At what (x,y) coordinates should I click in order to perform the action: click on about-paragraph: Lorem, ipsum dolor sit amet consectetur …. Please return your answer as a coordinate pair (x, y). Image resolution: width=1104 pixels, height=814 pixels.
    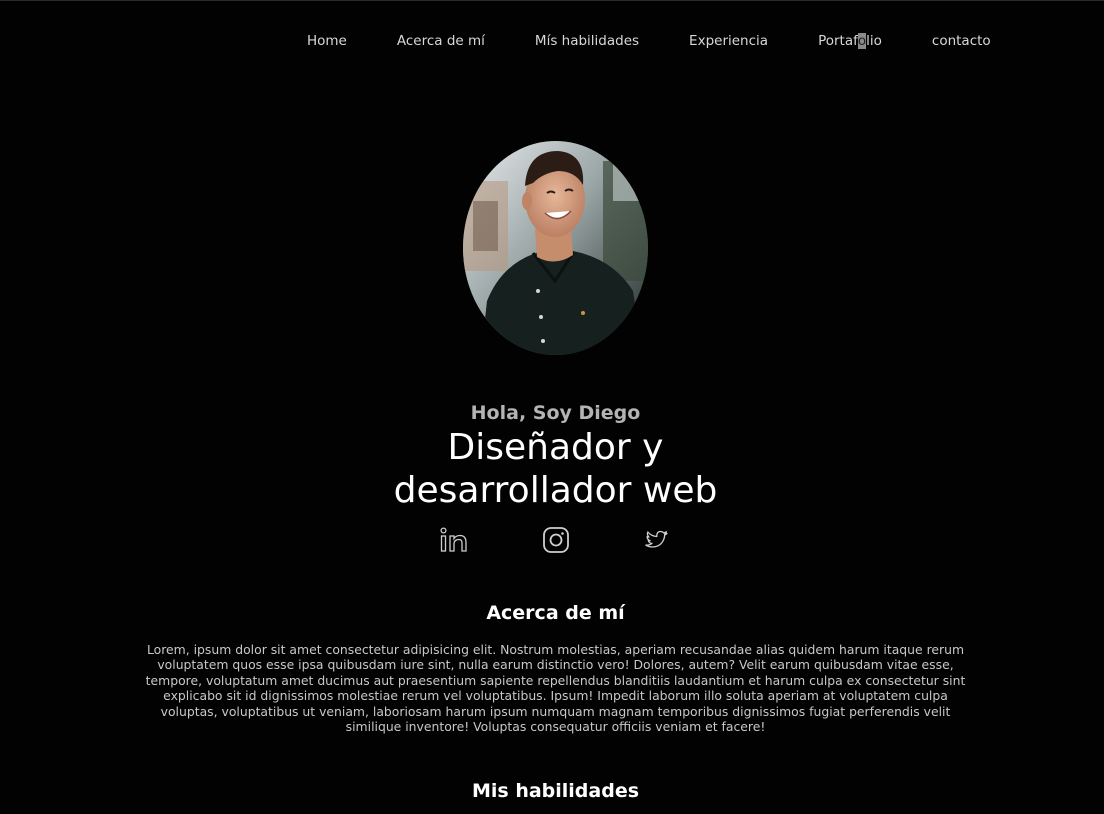
    Looking at the image, I should click on (555, 688).